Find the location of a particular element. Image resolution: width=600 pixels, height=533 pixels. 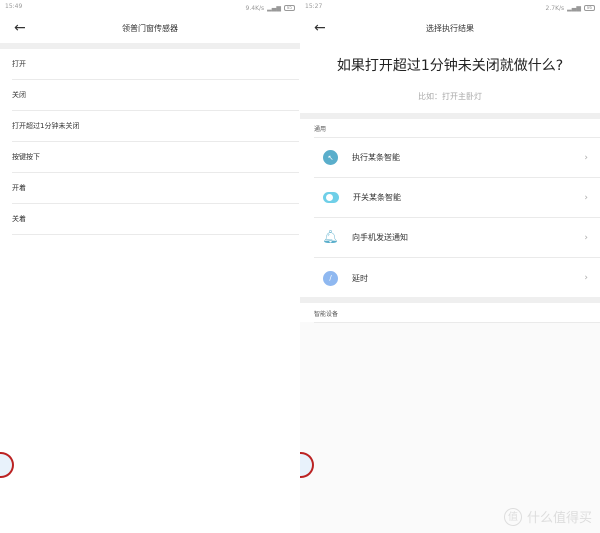

watermark-badge: 值 is located at coordinates (512, 516).